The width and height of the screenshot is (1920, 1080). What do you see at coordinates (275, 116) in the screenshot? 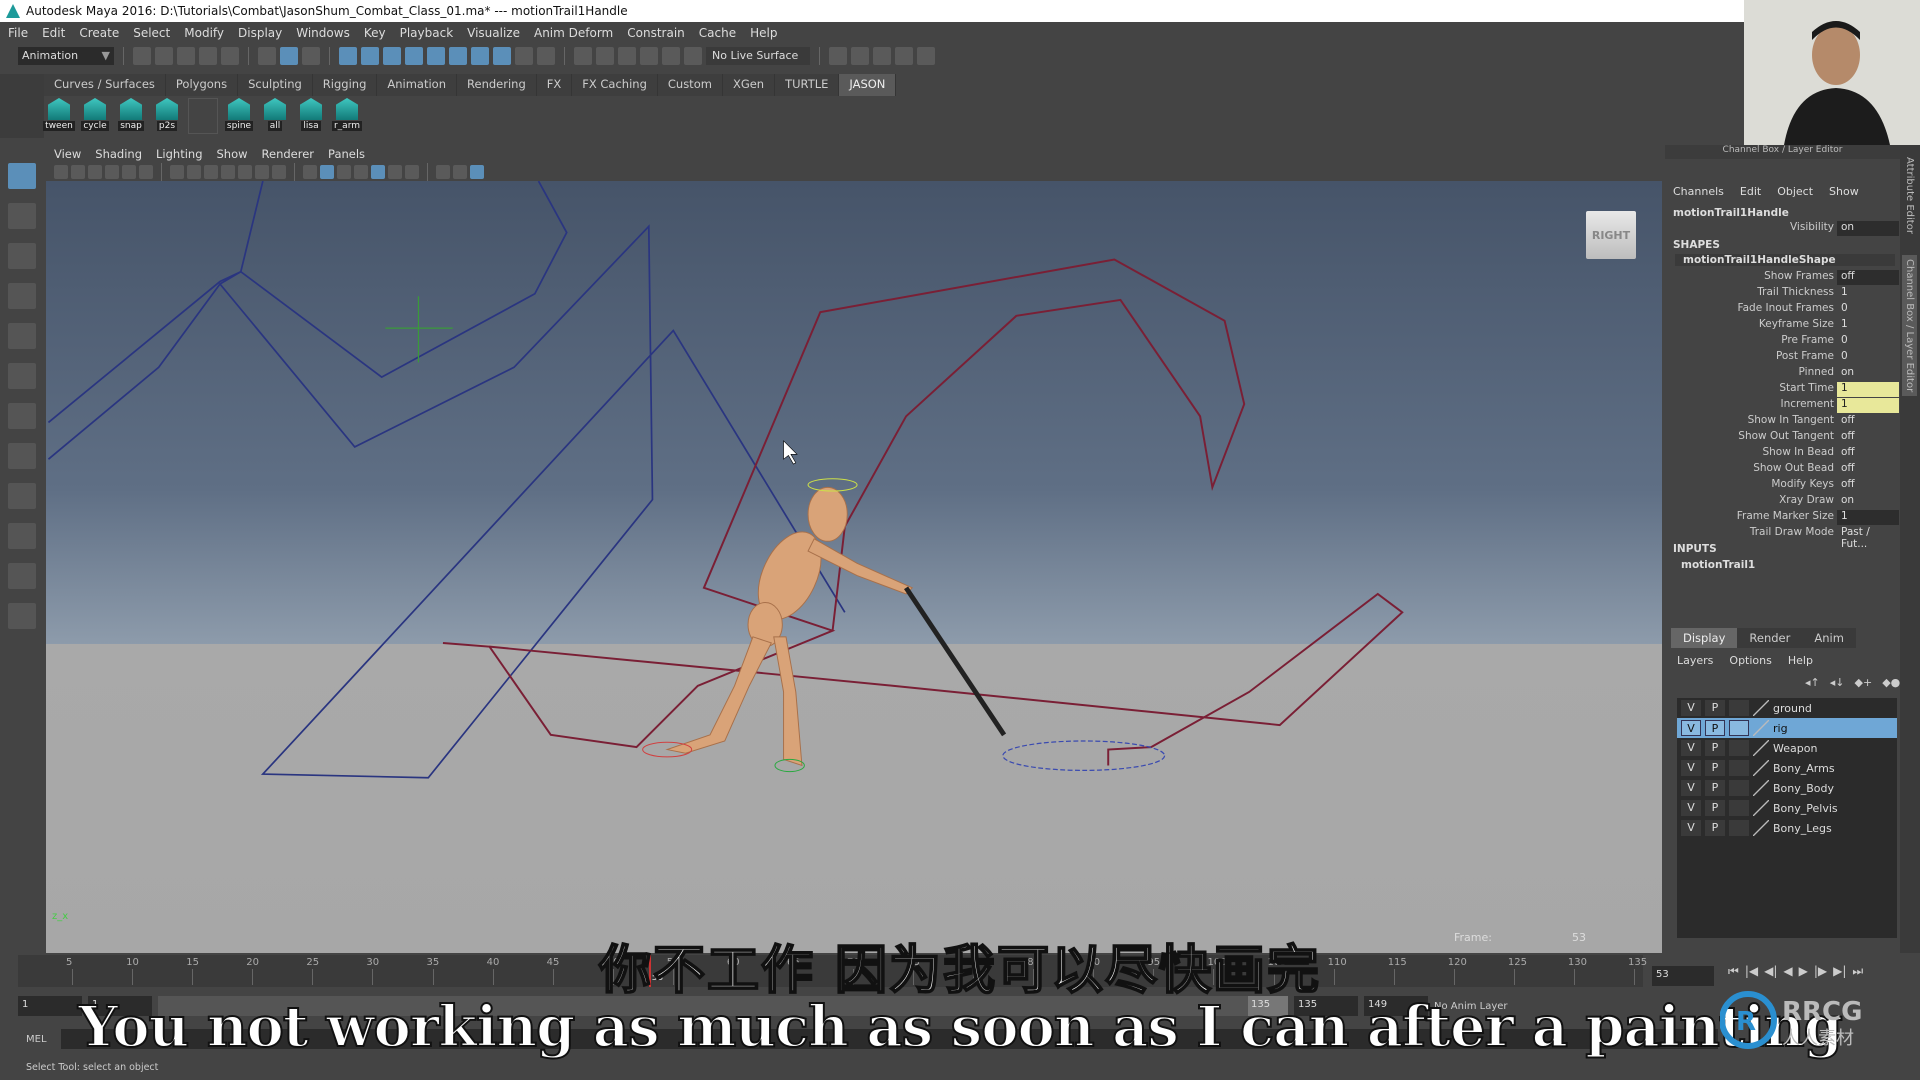
I see `shelf-button-all: all` at bounding box center [275, 116].